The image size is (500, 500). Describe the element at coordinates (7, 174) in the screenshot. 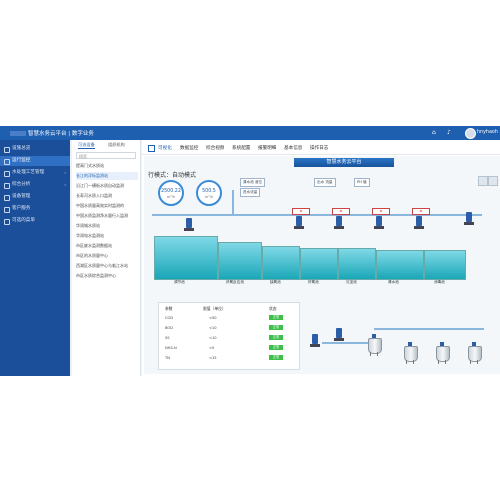

I see `gear-icon` at that location.